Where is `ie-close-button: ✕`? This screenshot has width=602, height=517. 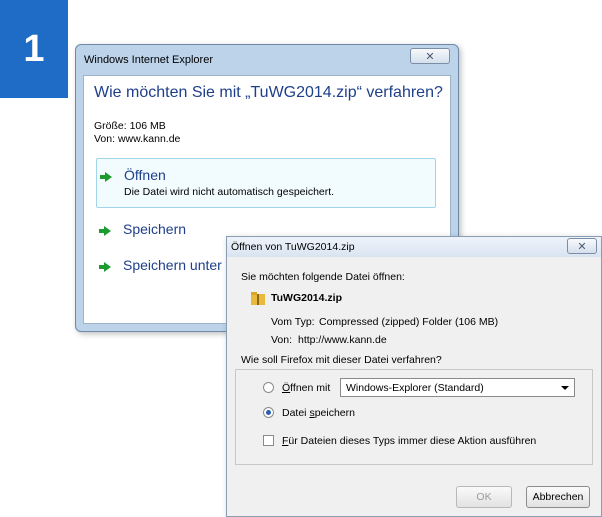
ie-close-button: ✕ is located at coordinates (430, 56).